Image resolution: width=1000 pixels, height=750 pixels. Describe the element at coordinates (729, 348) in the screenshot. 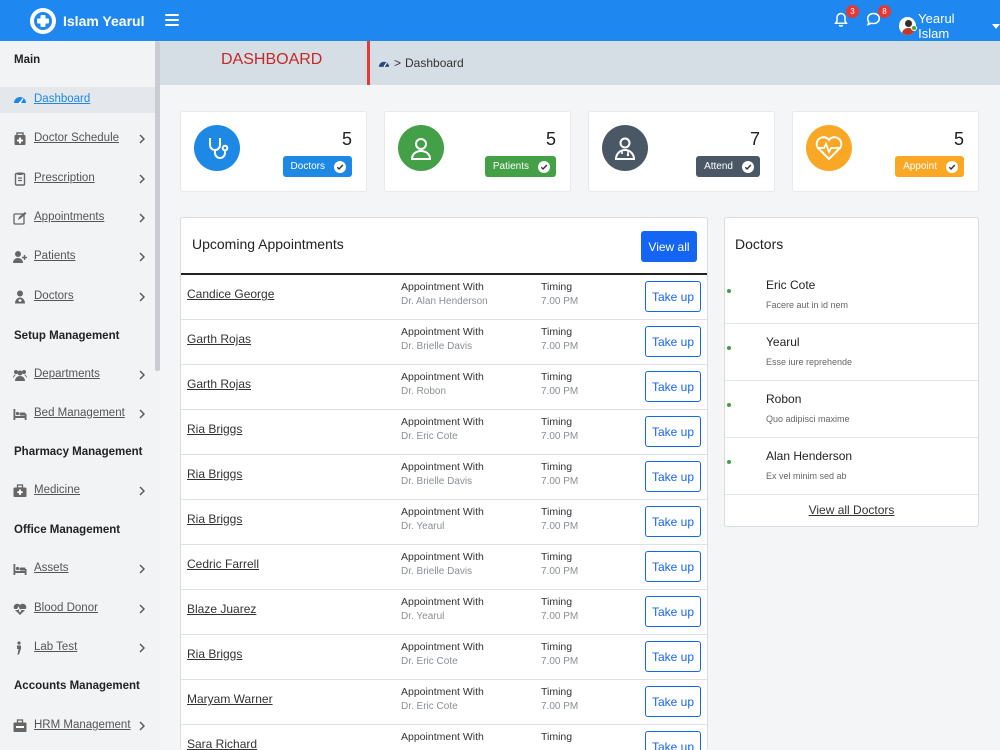

I see `online-status-dot` at that location.